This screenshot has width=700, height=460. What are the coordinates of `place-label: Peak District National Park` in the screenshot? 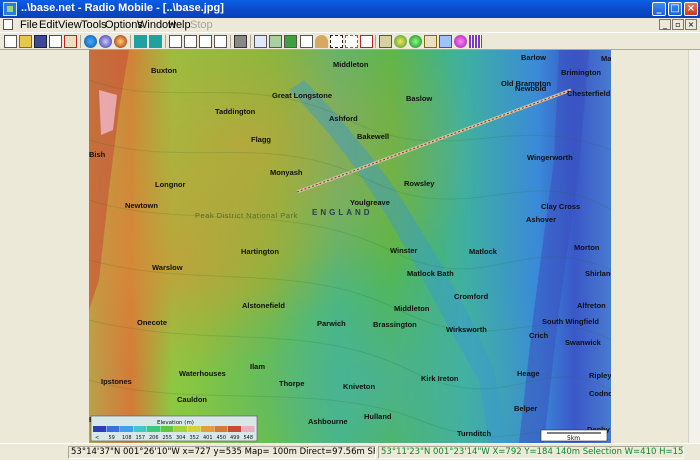 It's located at (246, 215).